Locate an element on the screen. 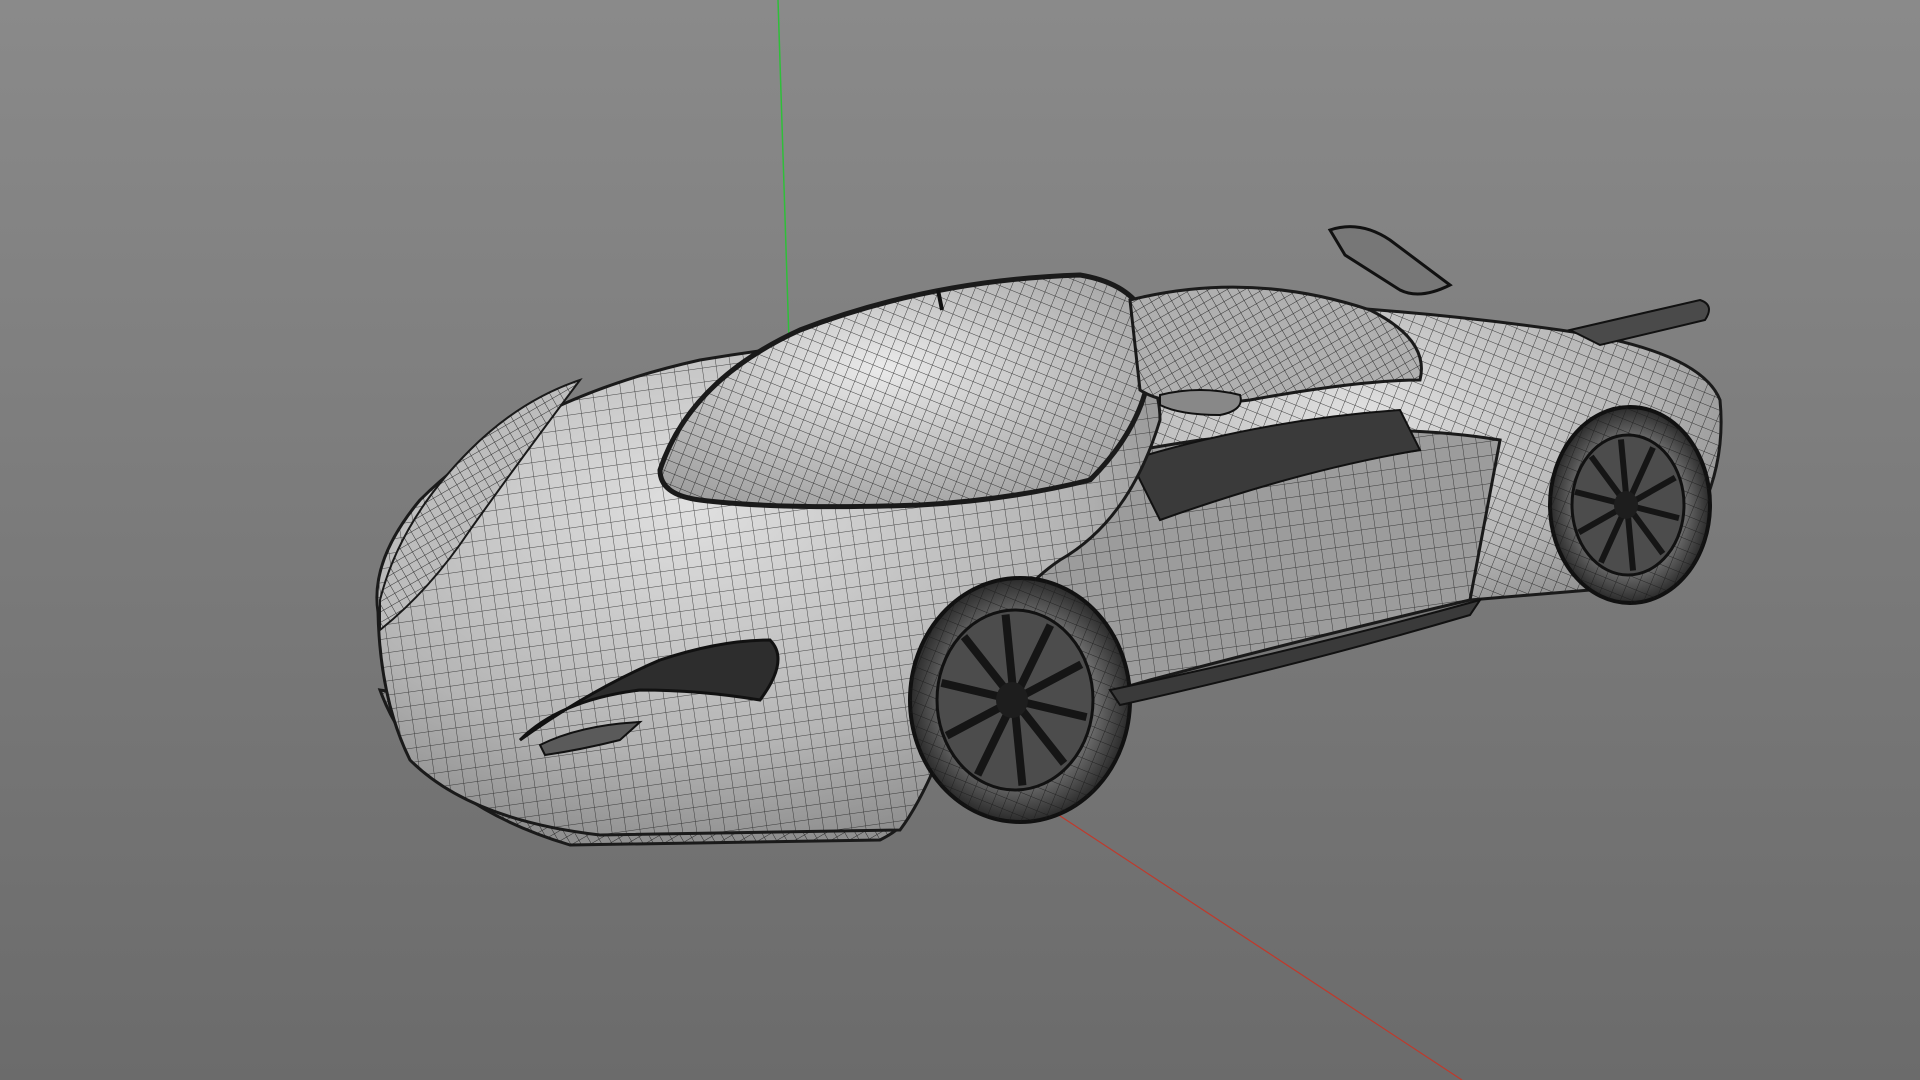  rear-wing is located at coordinates (1638, 322).